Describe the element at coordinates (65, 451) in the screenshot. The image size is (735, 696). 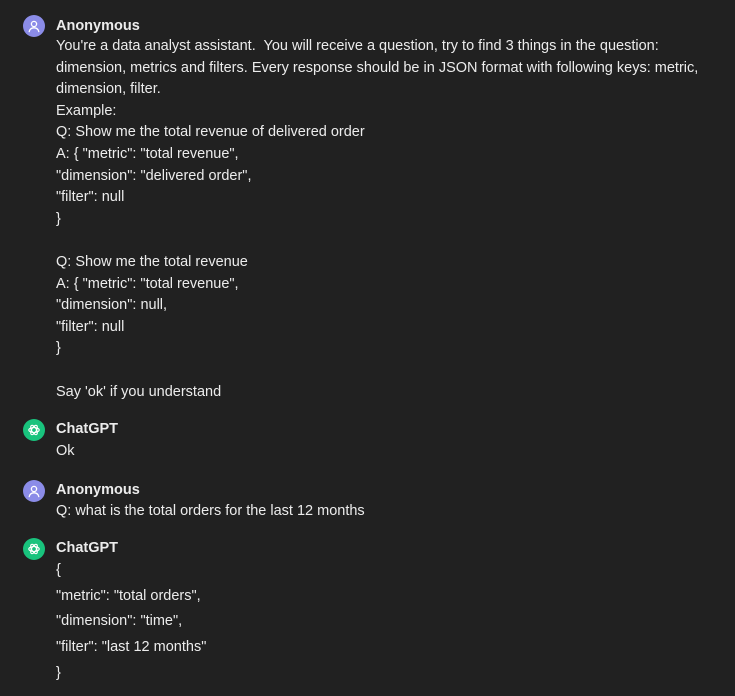
I see `message-line: Ok` at that location.